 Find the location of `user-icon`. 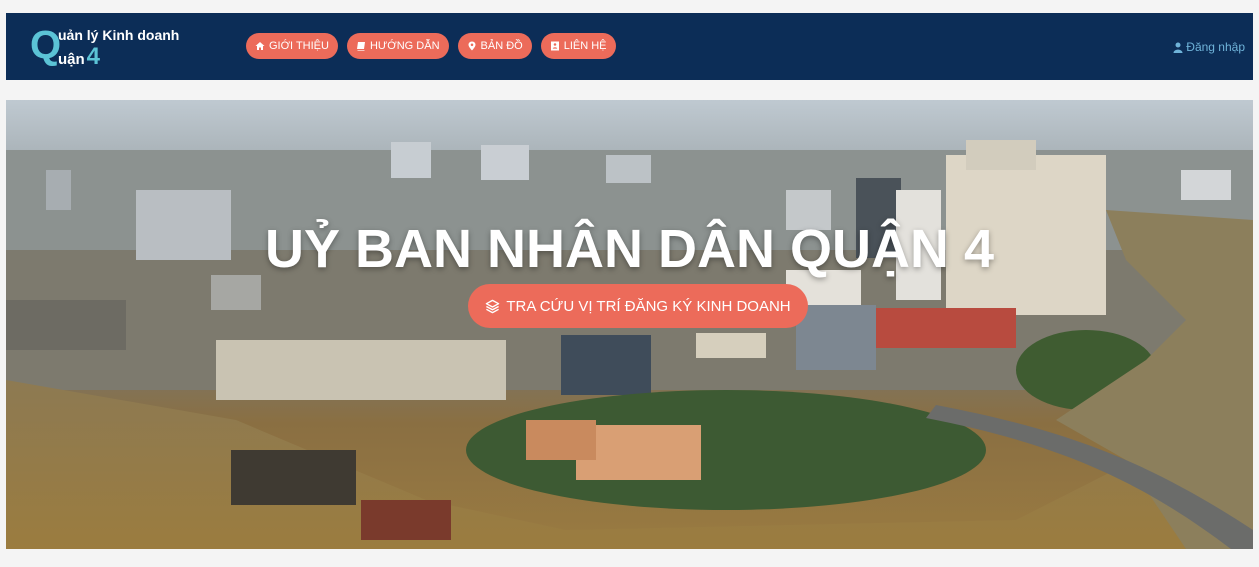

user-icon is located at coordinates (1178, 47).